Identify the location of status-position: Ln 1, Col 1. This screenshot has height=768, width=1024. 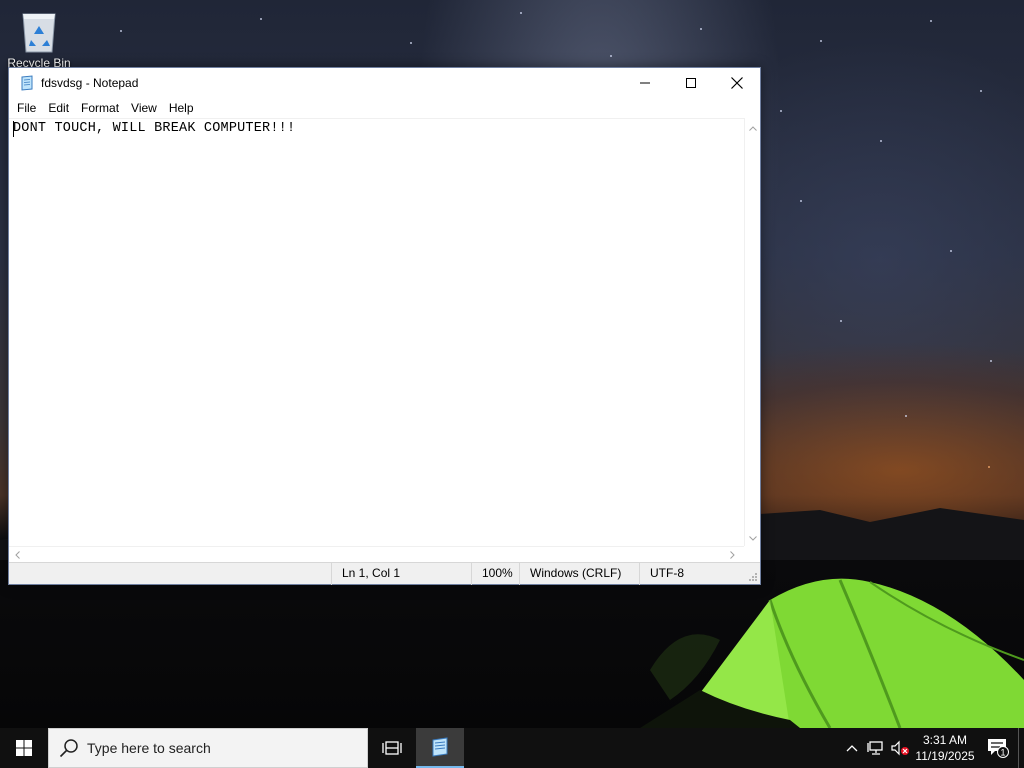
(401, 574).